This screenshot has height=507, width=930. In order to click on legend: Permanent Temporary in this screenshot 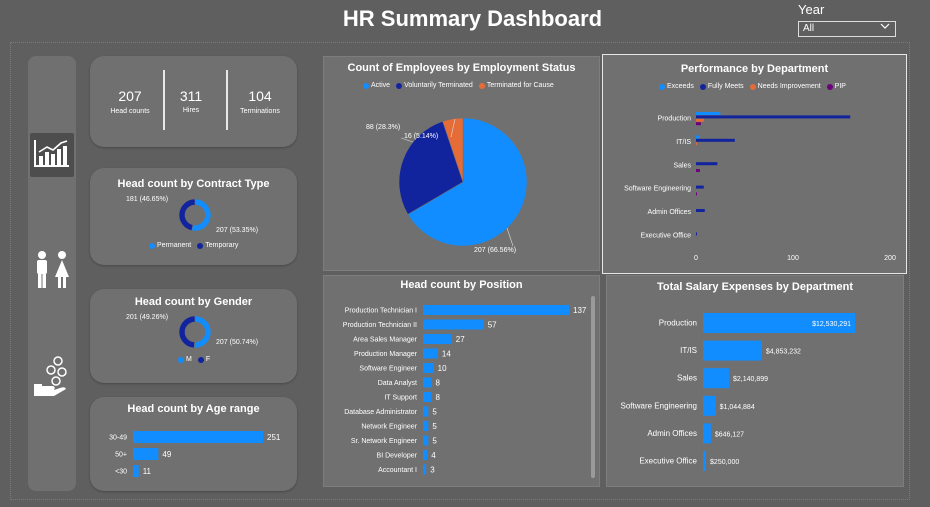, I will do `click(193, 245)`.